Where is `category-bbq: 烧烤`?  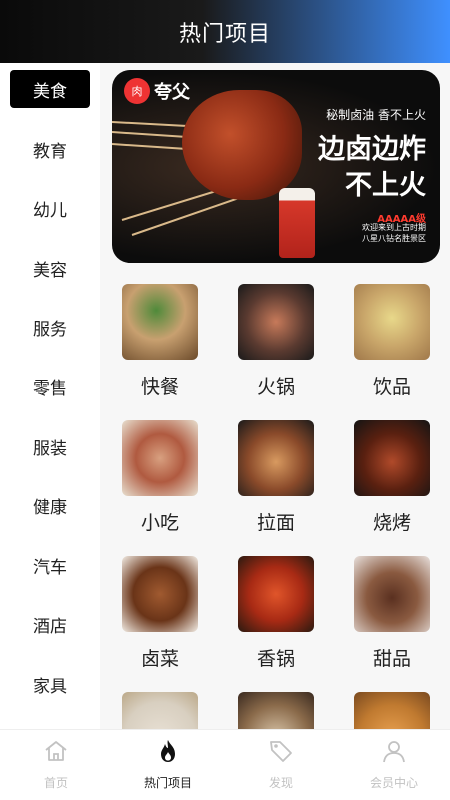 category-bbq: 烧烤 is located at coordinates (392, 480).